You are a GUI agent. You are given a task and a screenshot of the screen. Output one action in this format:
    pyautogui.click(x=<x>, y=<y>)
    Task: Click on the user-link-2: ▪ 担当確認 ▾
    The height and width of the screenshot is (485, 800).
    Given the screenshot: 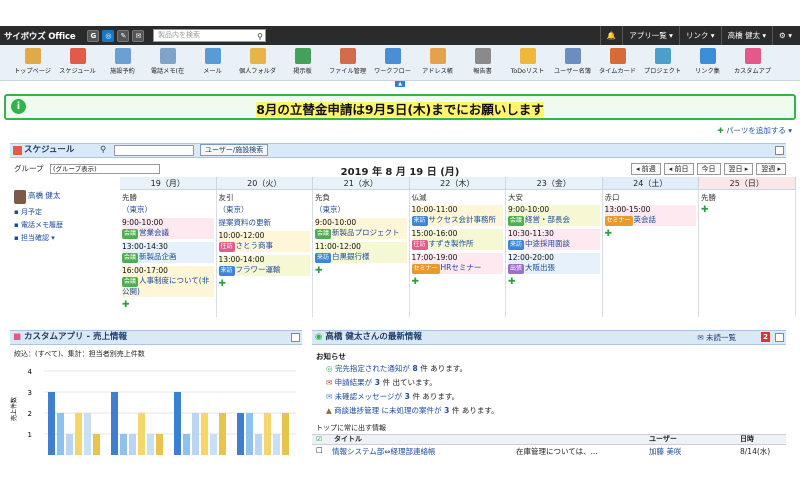 What is the action you would take?
    pyautogui.click(x=67, y=238)
    